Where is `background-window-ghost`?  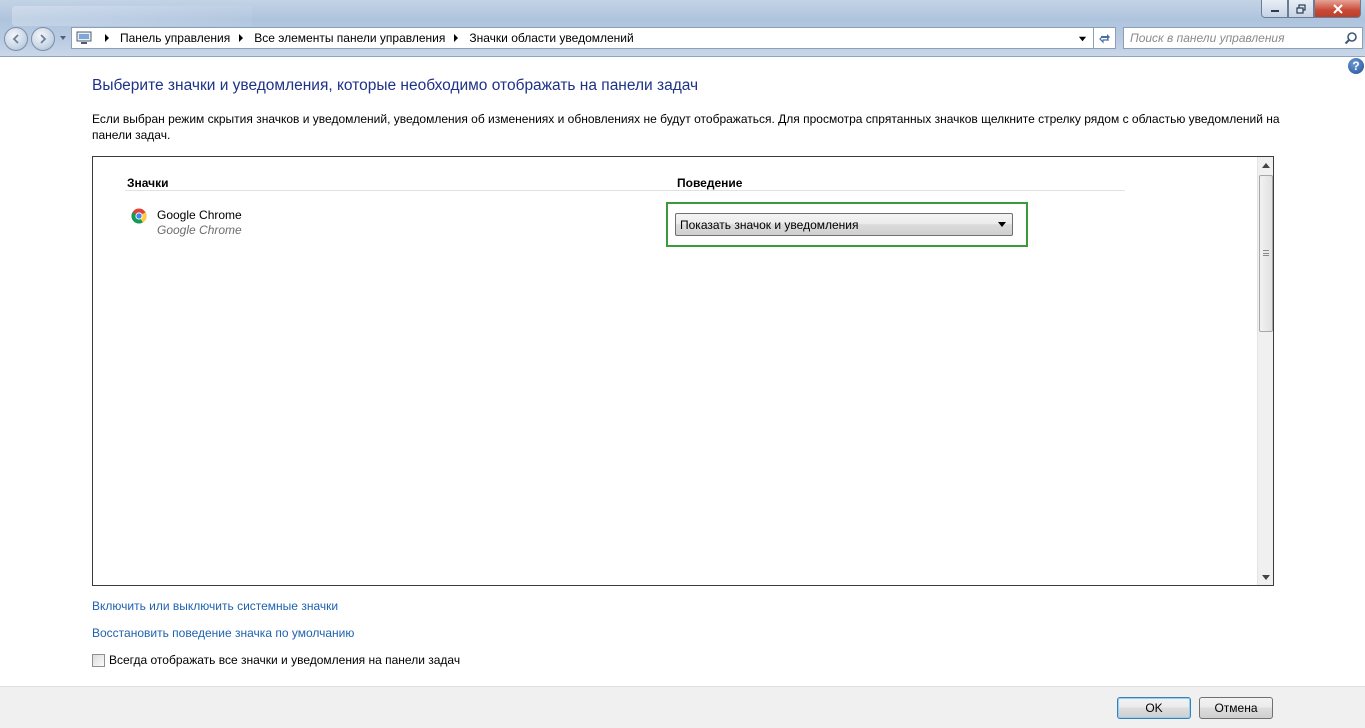 background-window-ghost is located at coordinates (132, 16).